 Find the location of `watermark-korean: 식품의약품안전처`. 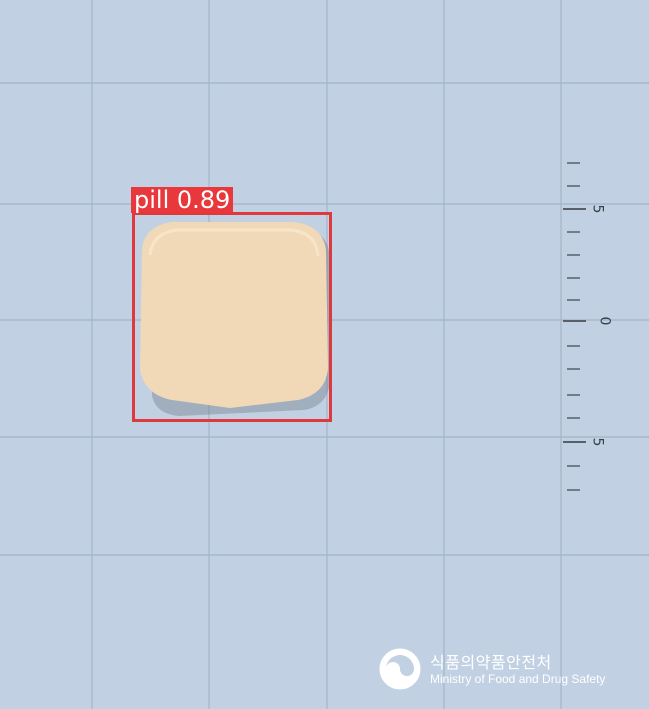

watermark-korean: 식품의약품안전처 is located at coordinates (491, 662).